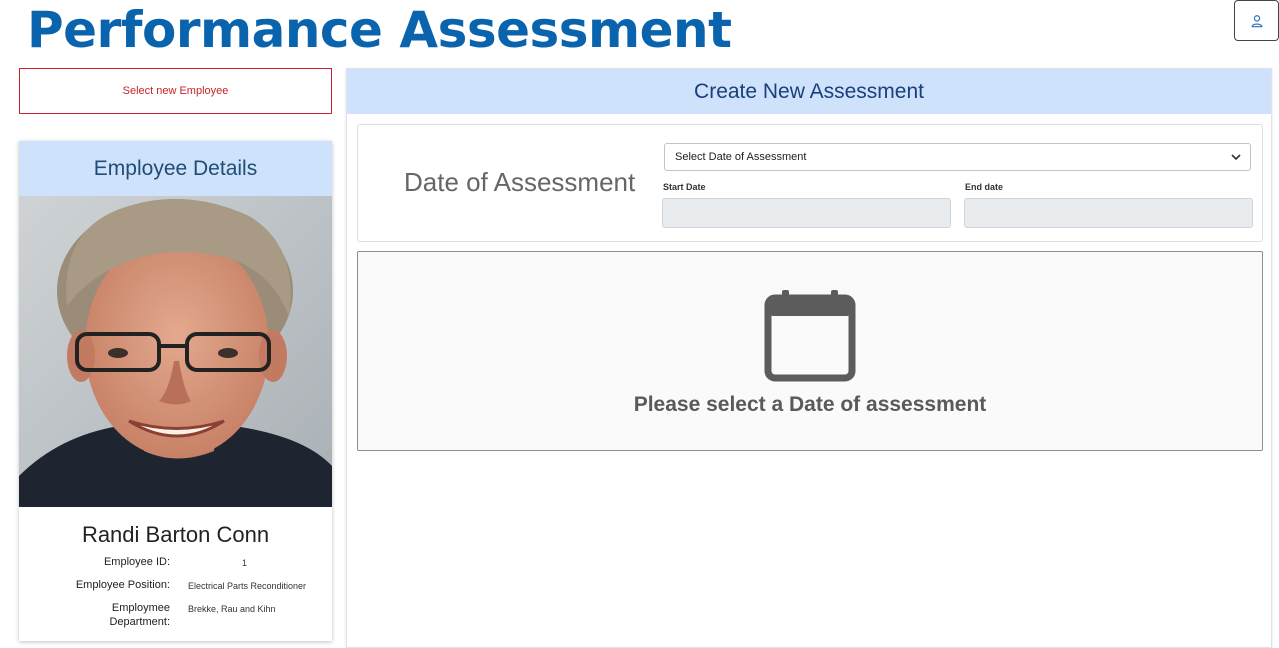  What do you see at coordinates (809, 91) in the screenshot?
I see `create-assessment-title: Create New Assessment` at bounding box center [809, 91].